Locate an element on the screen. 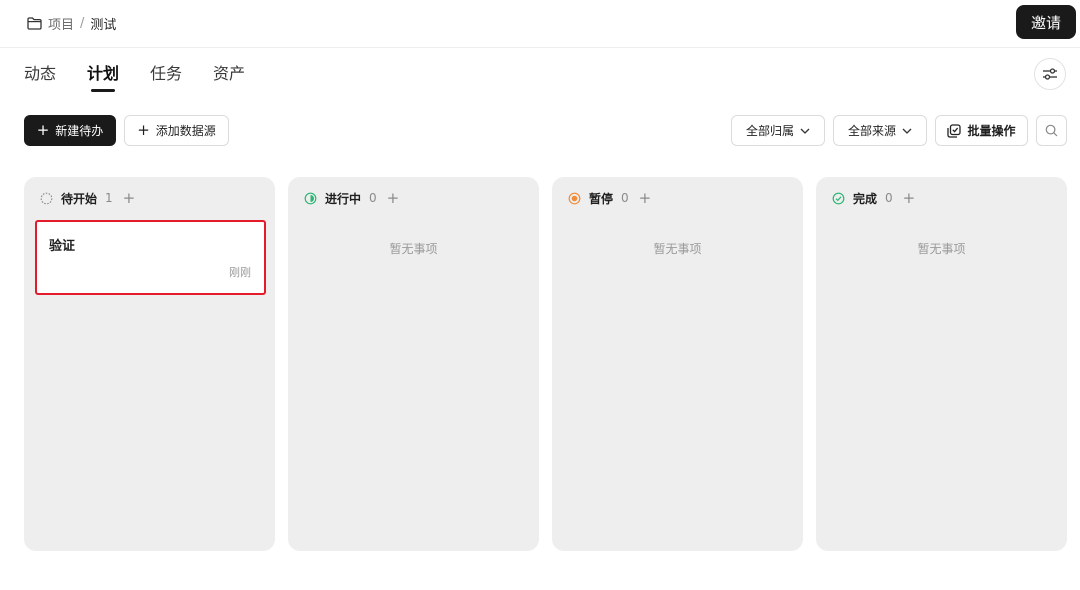 The width and height of the screenshot is (1080, 590). search-button is located at coordinates (1051, 130).